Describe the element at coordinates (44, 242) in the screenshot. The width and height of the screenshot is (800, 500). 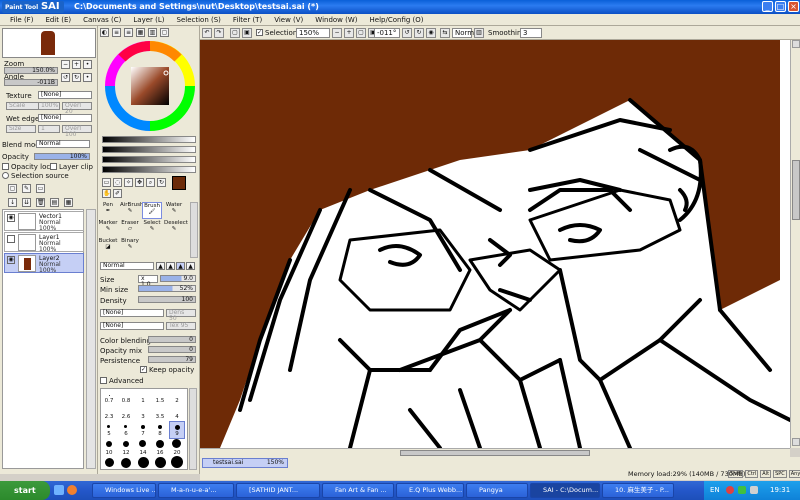
I see `layer-item-layer1: Layer1 Normal 100%` at that location.